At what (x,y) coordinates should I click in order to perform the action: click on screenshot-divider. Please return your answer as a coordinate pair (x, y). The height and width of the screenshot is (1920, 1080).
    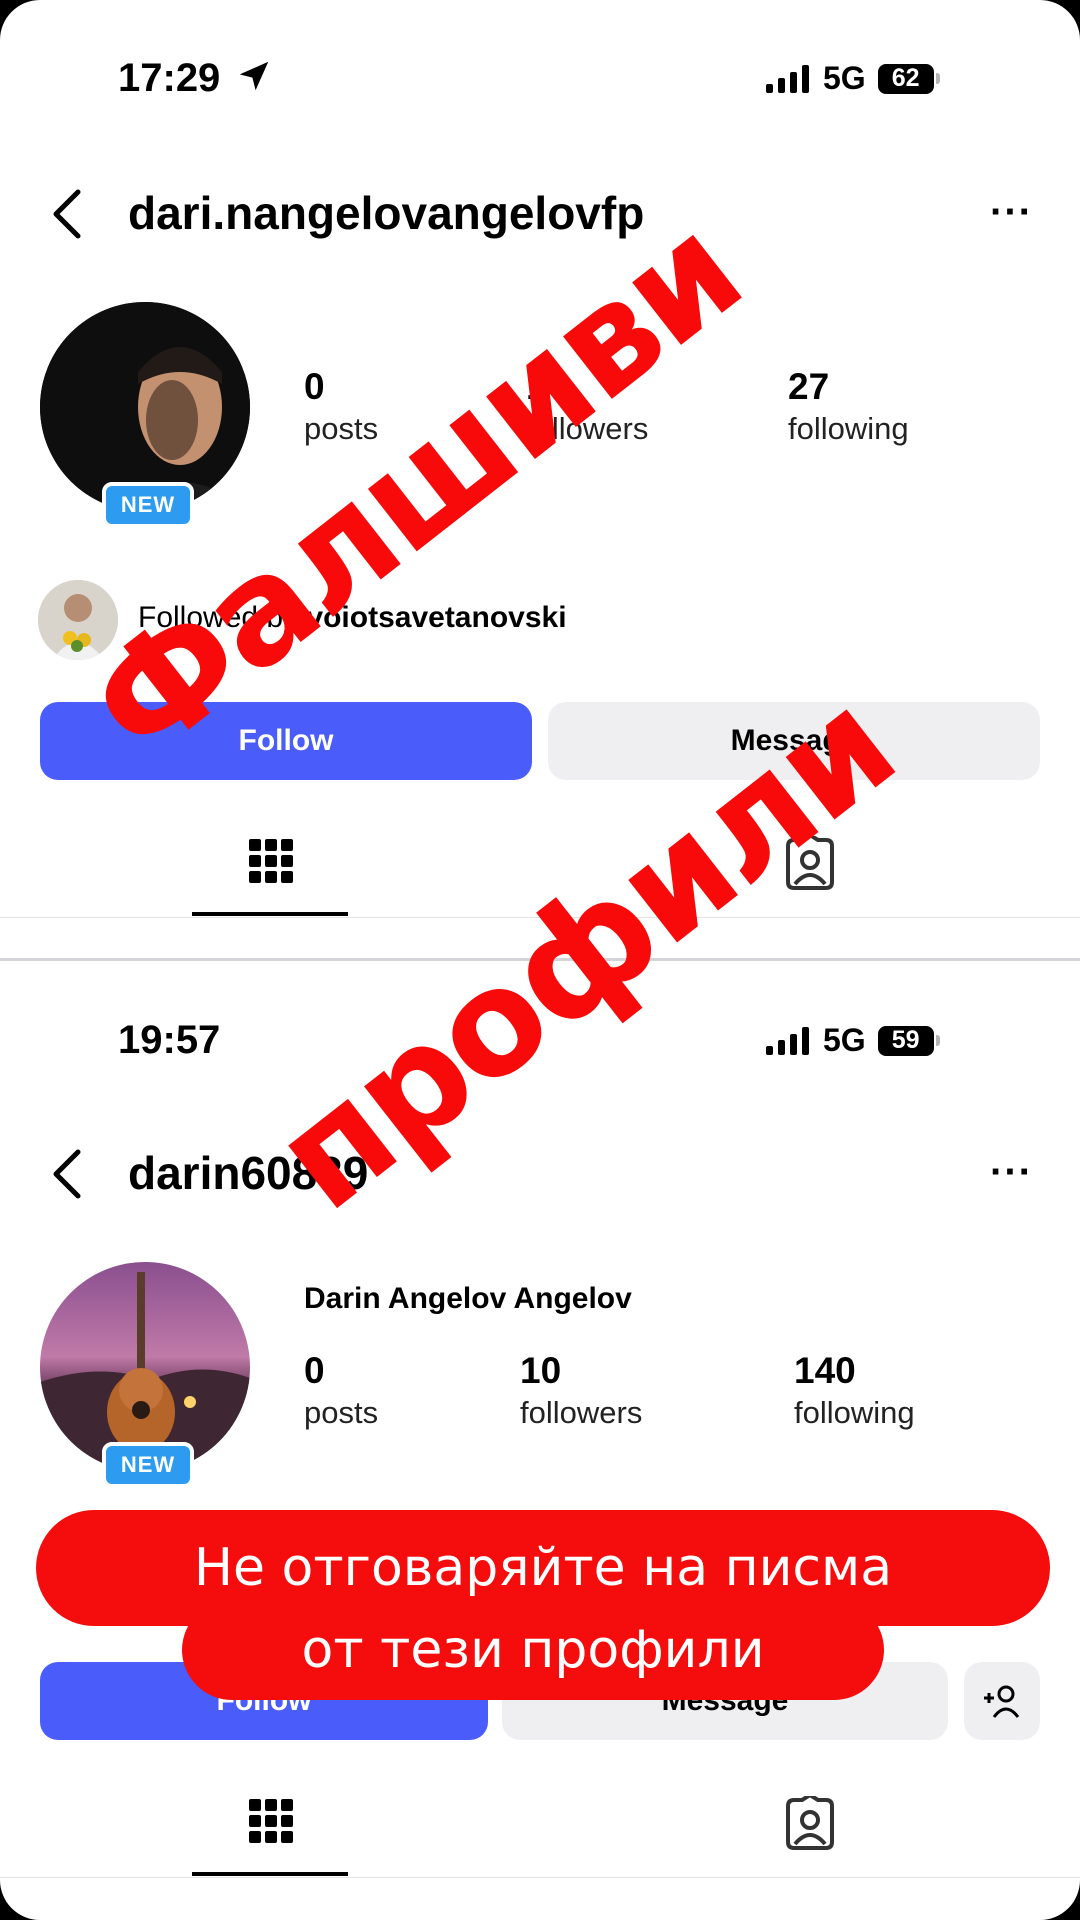
    Looking at the image, I should click on (540, 959).